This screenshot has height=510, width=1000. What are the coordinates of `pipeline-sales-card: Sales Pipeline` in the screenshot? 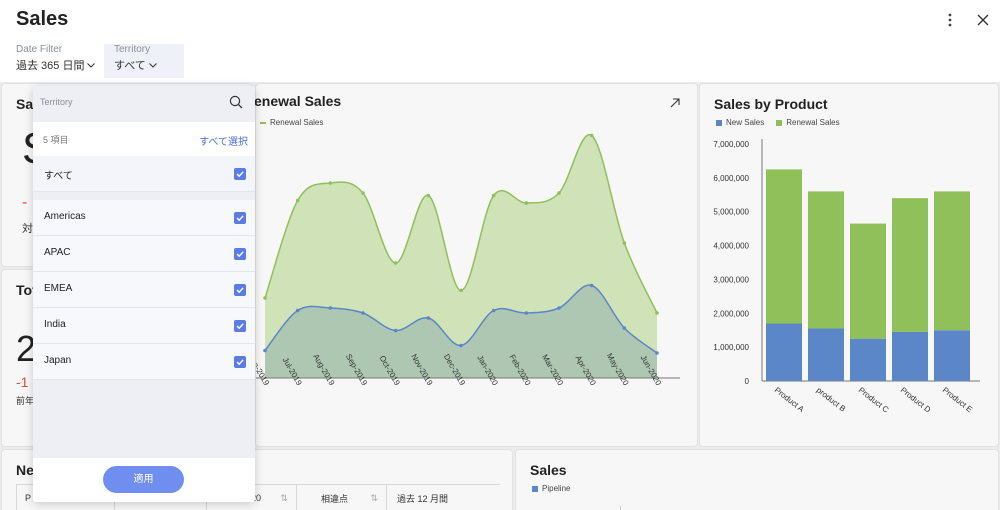 It's located at (757, 480).